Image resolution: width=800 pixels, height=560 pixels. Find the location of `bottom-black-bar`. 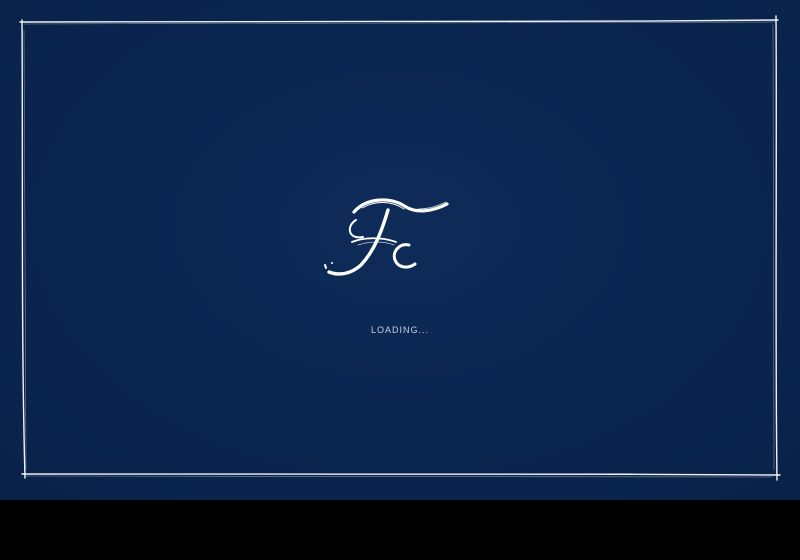

bottom-black-bar is located at coordinates (400, 530).